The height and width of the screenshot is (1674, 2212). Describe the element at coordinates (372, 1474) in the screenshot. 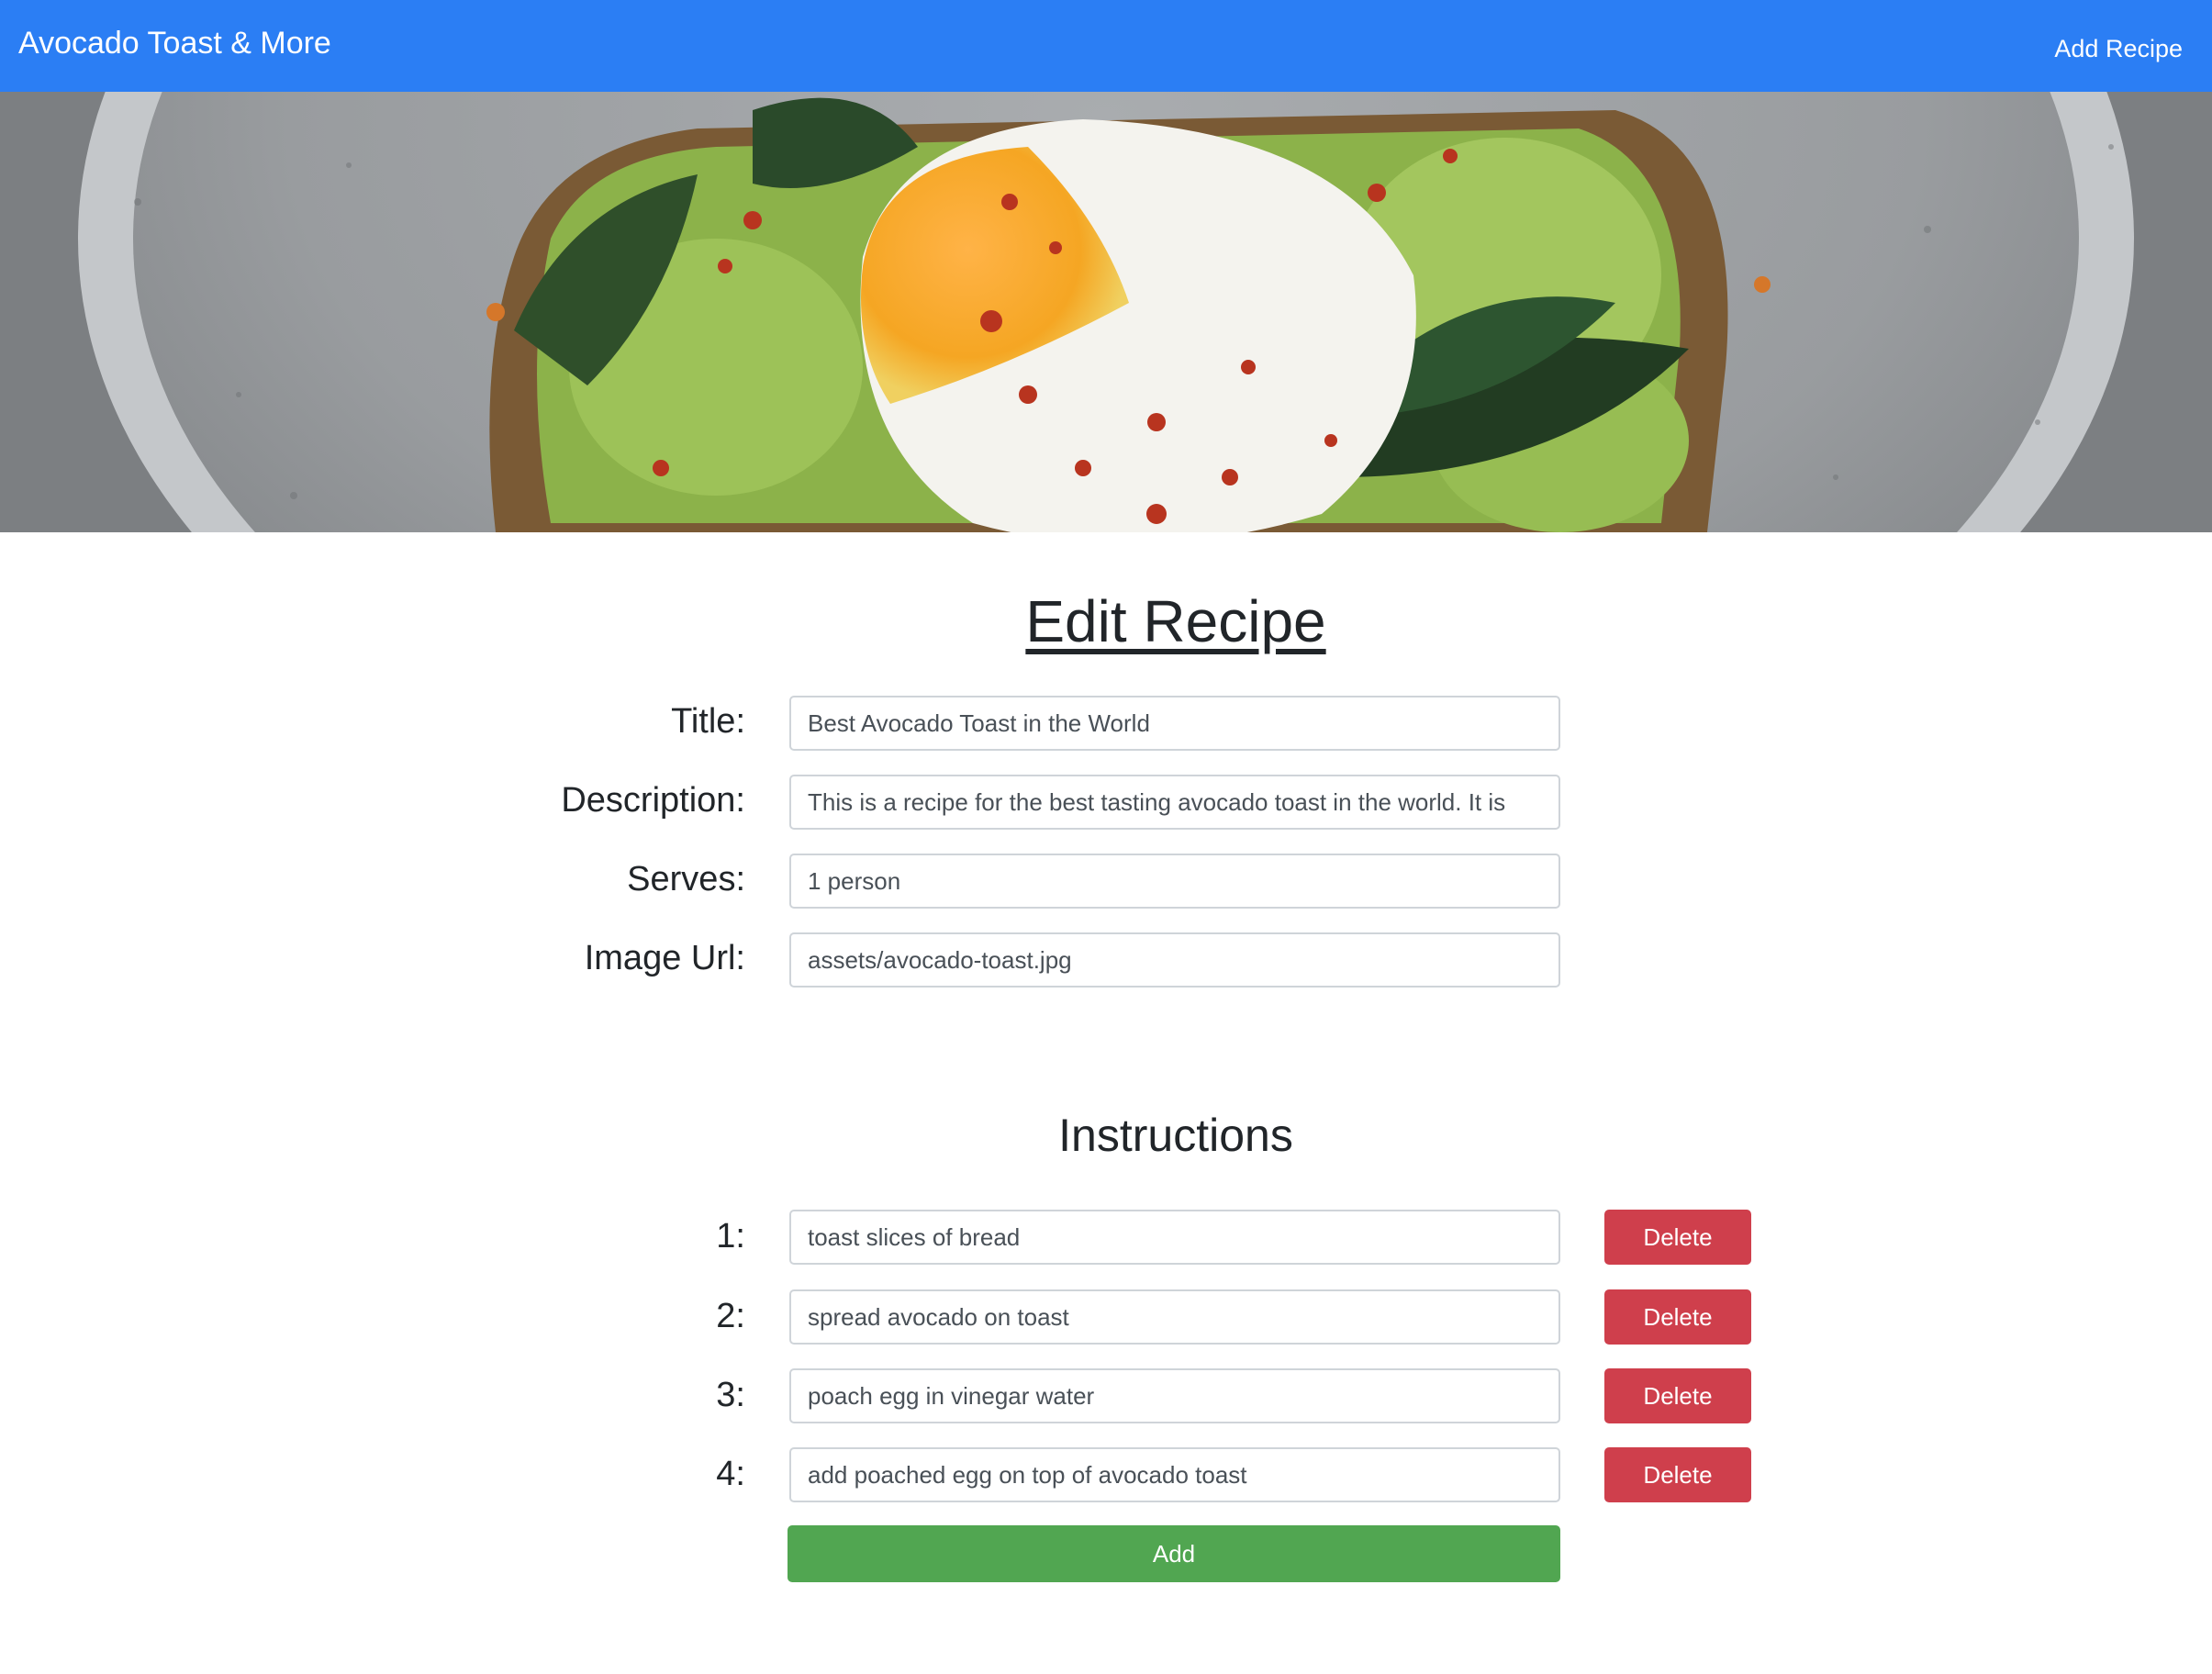

I see `list-item: 4:` at that location.